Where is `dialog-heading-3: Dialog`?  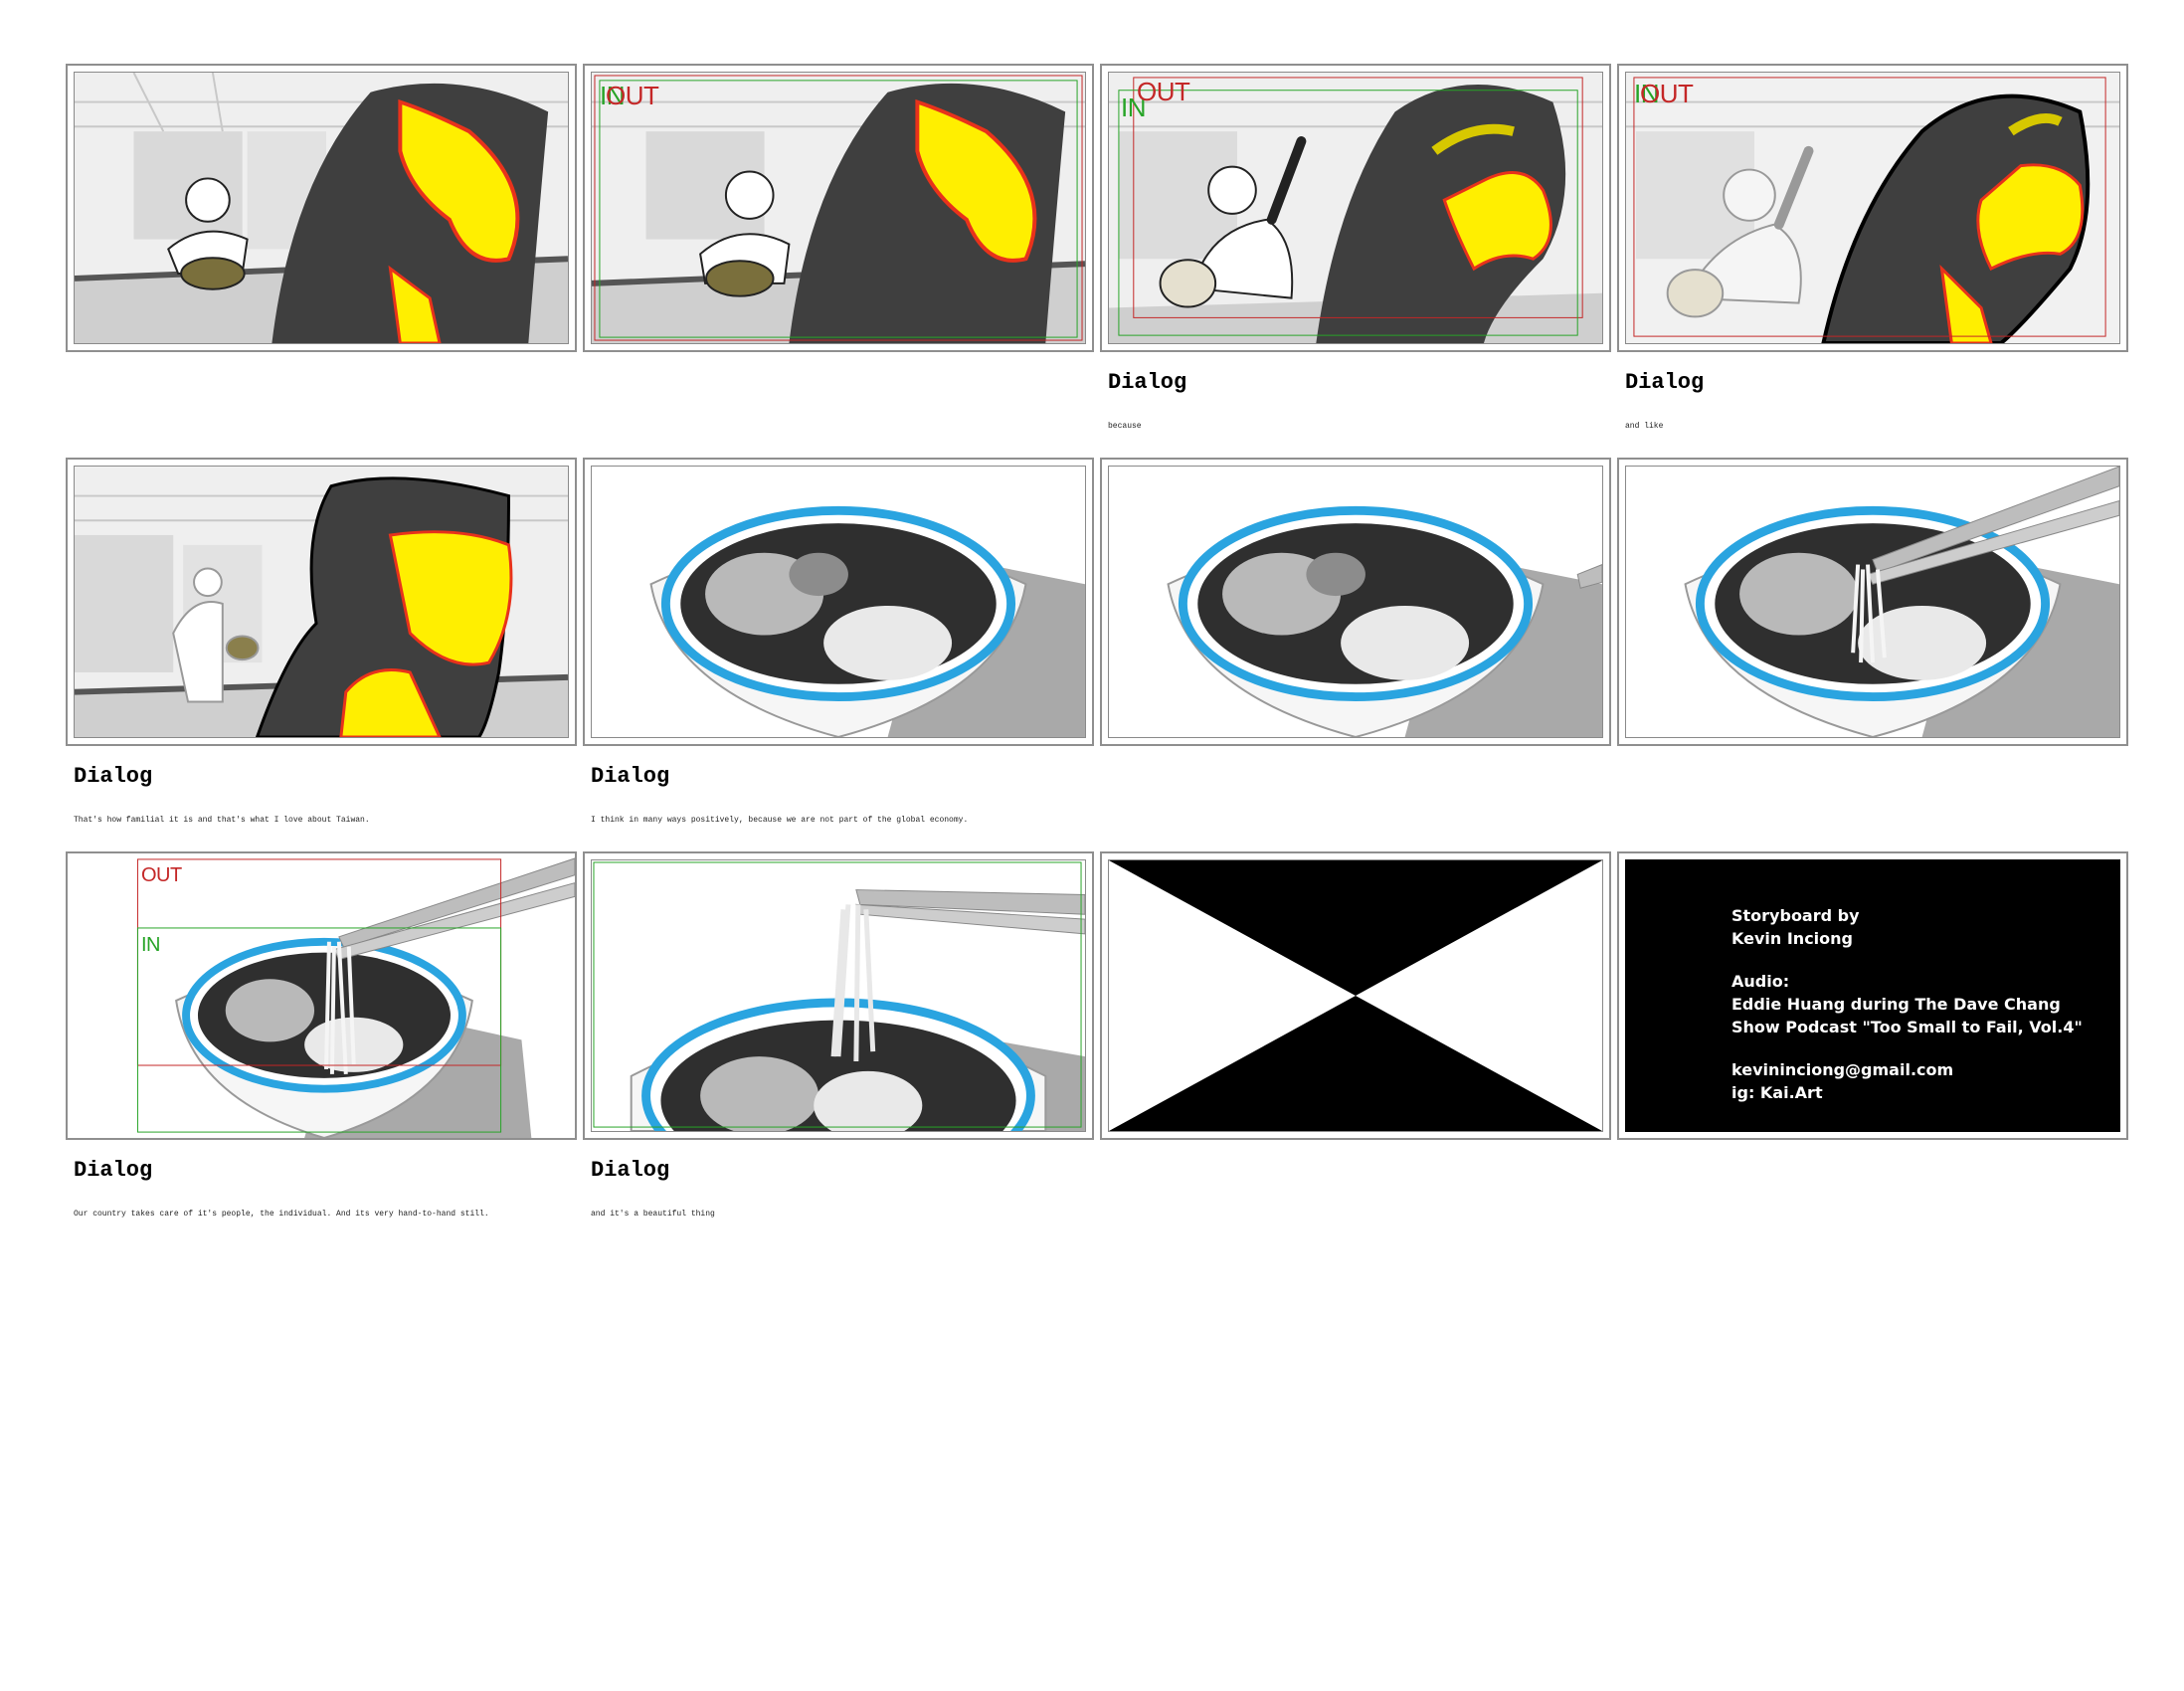
dialog-heading-3: Dialog is located at coordinates (1147, 382).